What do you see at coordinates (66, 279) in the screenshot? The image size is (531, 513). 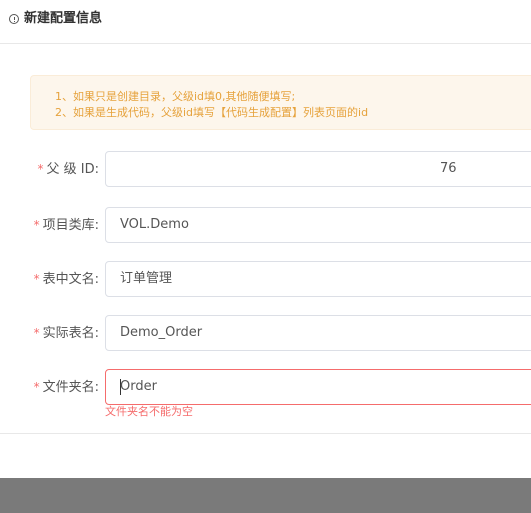 I see `table-chinese-name-label: * 表中文名:` at bounding box center [66, 279].